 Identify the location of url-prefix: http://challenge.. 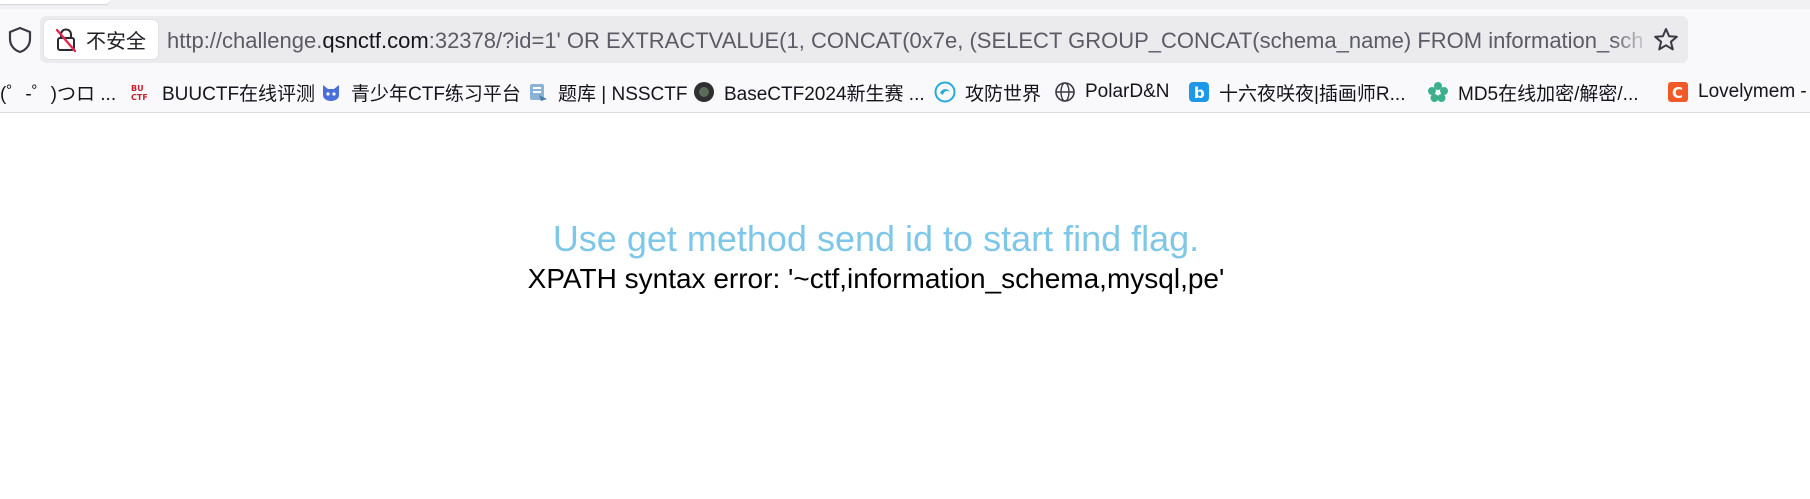
(245, 40).